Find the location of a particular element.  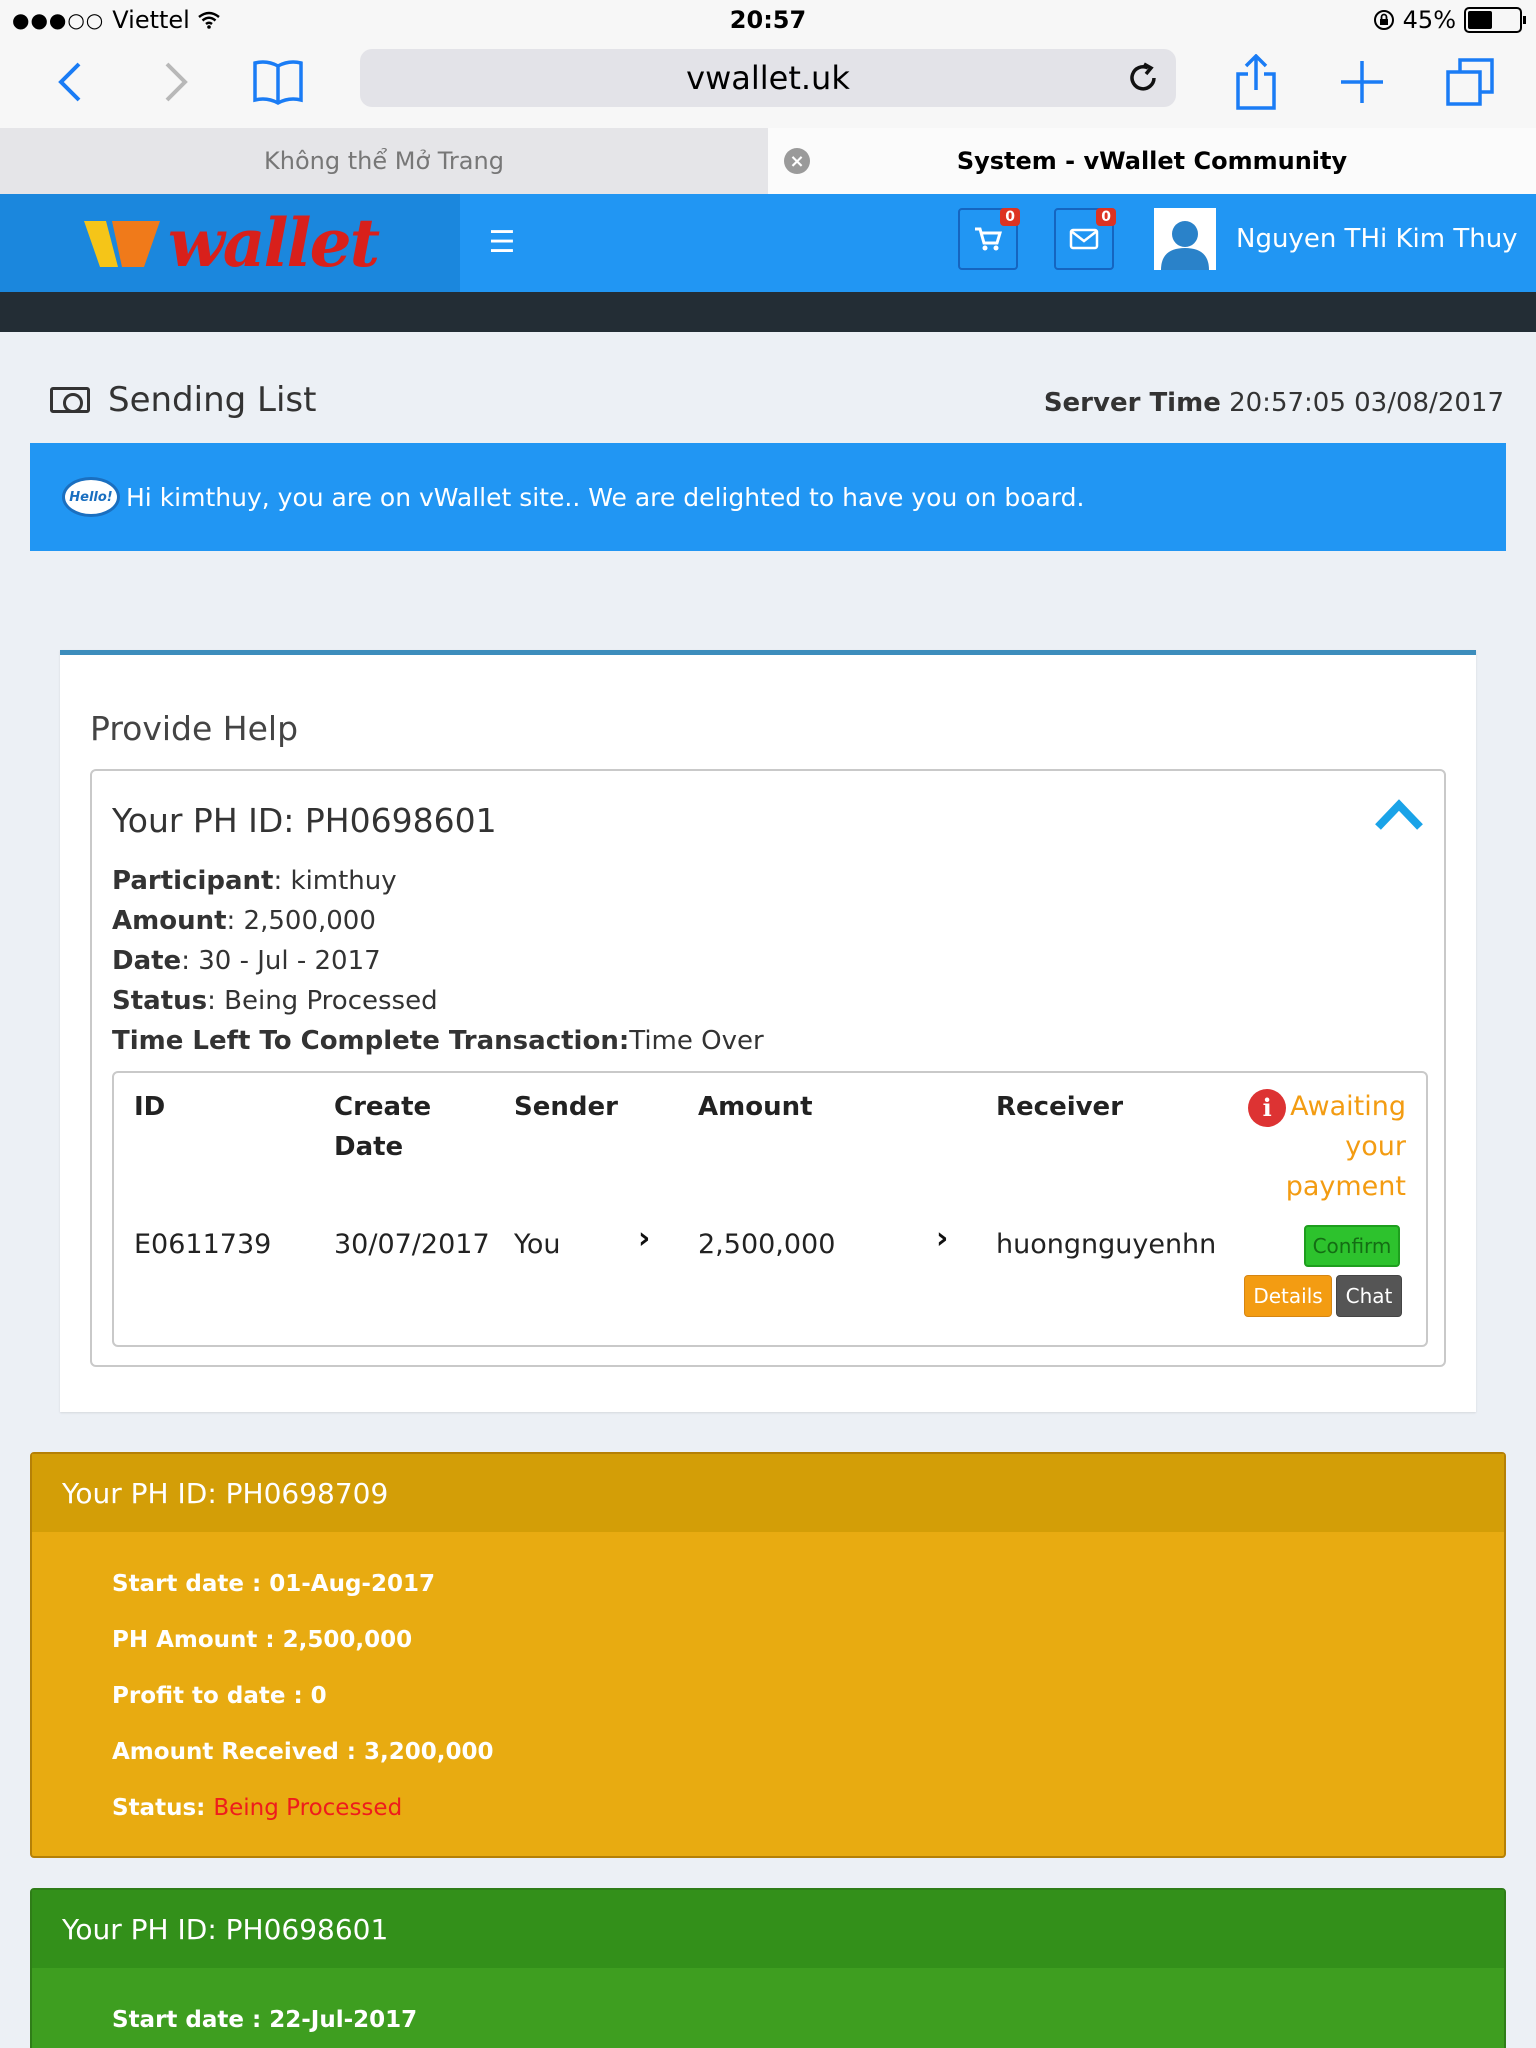

close-tab-icon: × is located at coordinates (797, 161).